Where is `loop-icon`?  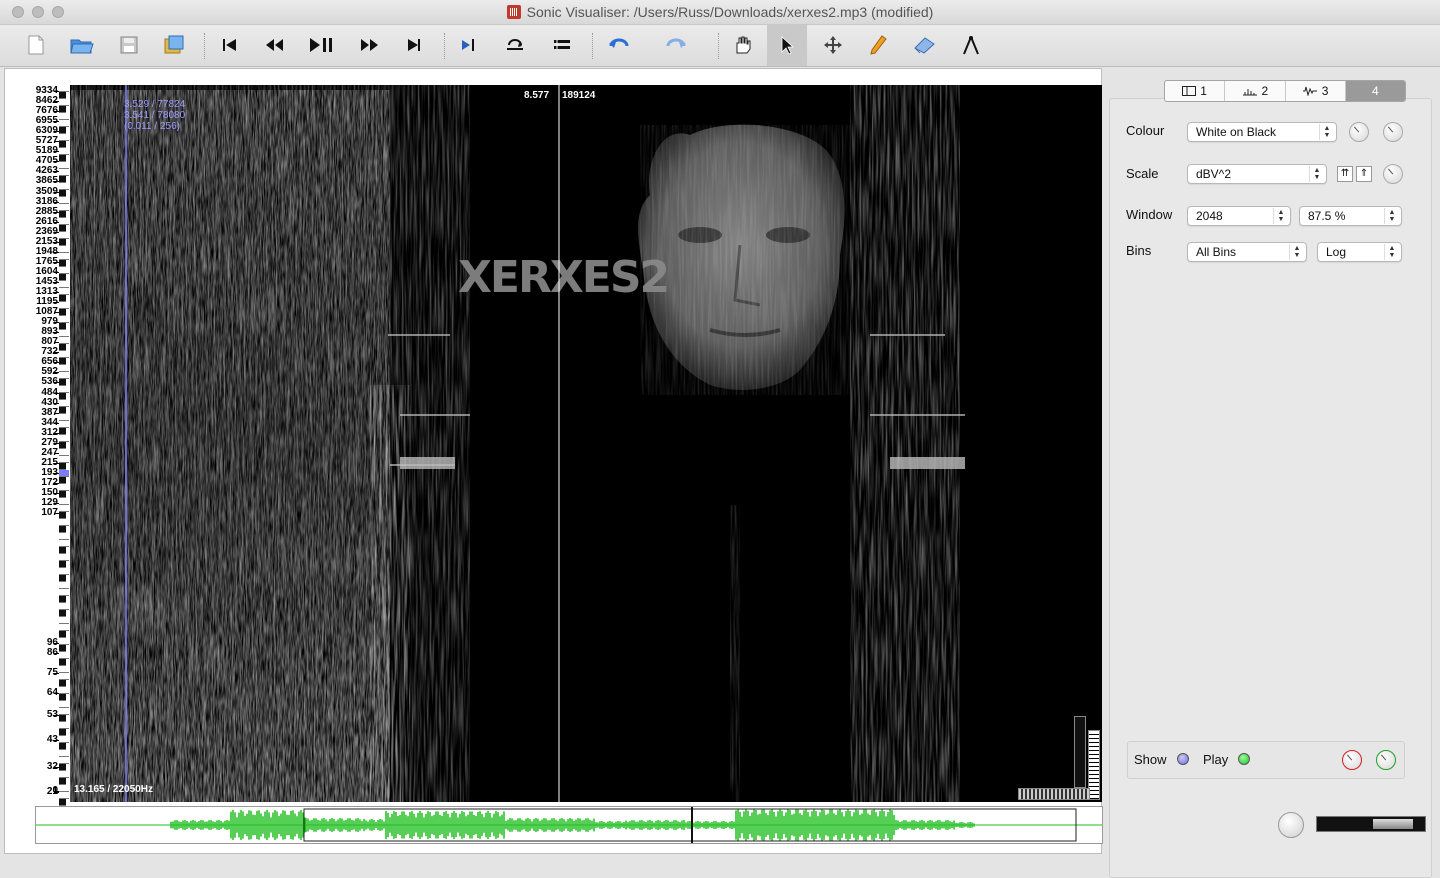
loop-icon is located at coordinates (515, 45).